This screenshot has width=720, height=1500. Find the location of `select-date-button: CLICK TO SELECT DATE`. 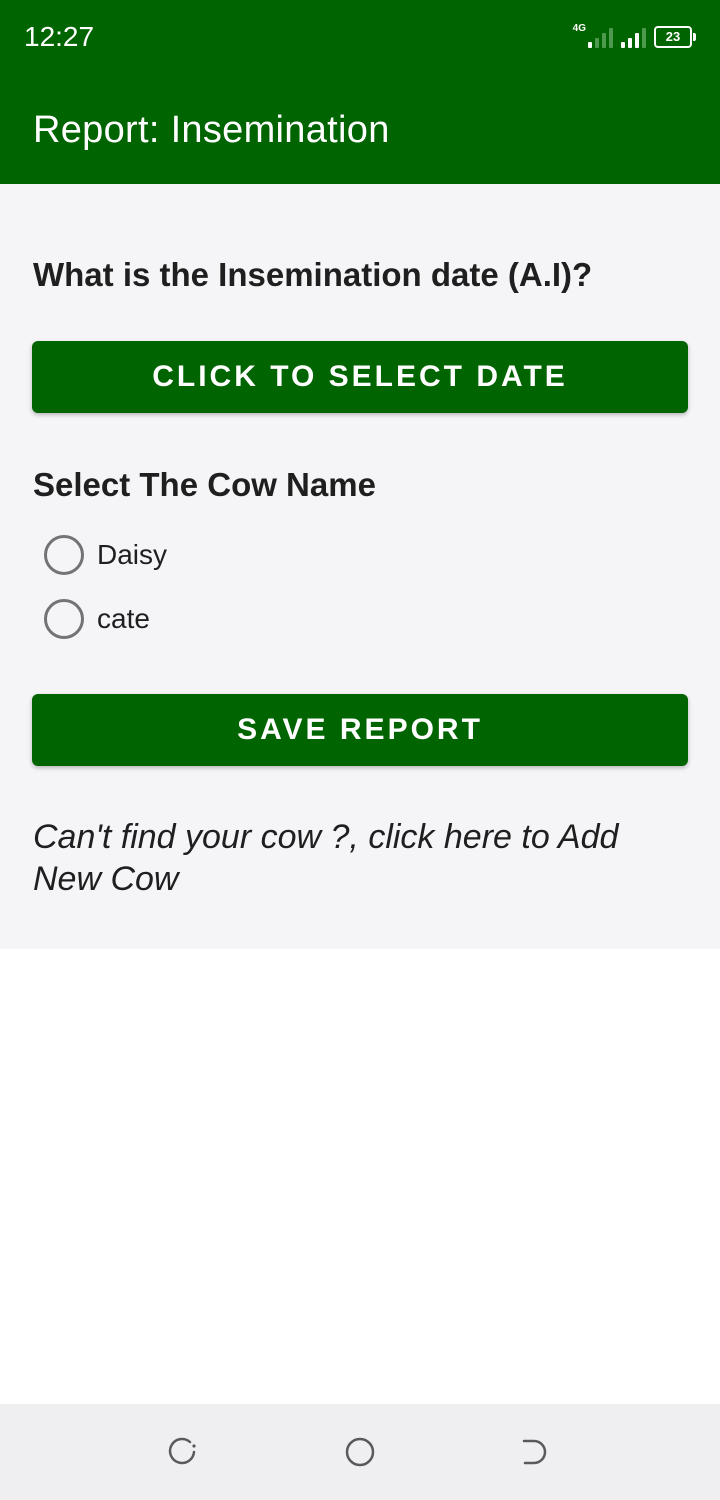

select-date-button: CLICK TO SELECT DATE is located at coordinates (360, 377).